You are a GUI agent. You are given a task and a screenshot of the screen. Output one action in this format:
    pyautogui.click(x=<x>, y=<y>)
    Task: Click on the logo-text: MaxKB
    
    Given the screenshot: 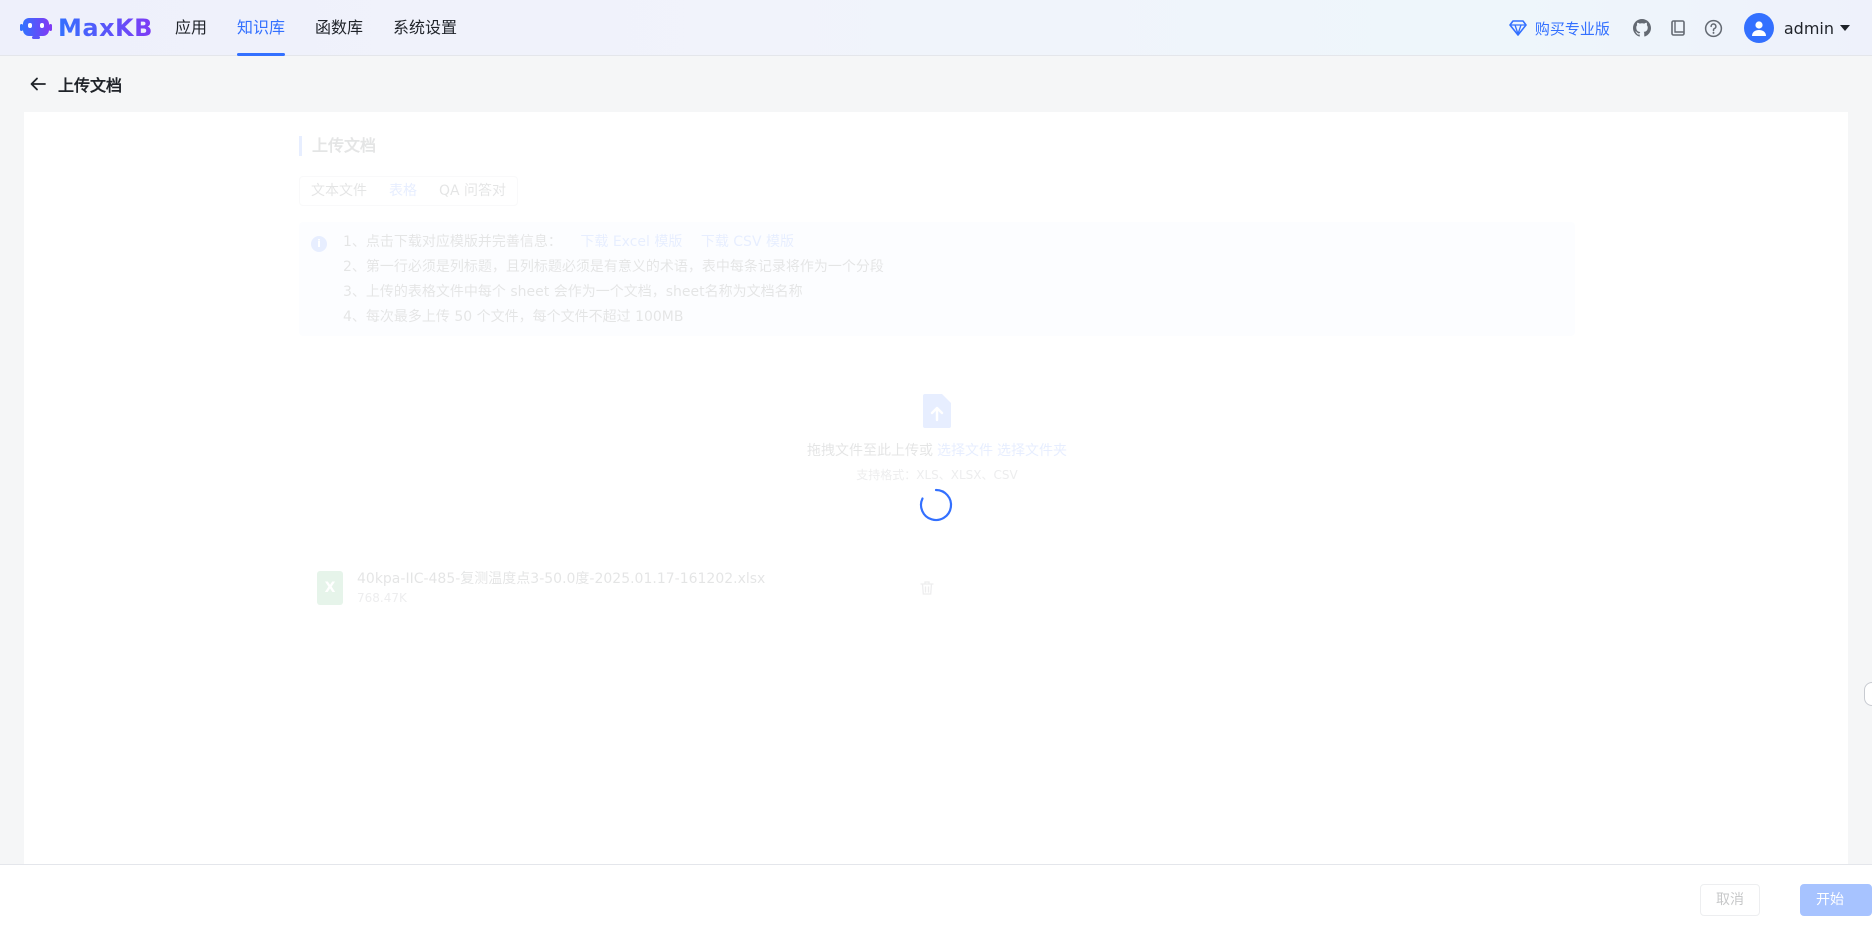 What is the action you would take?
    pyautogui.click(x=105, y=28)
    